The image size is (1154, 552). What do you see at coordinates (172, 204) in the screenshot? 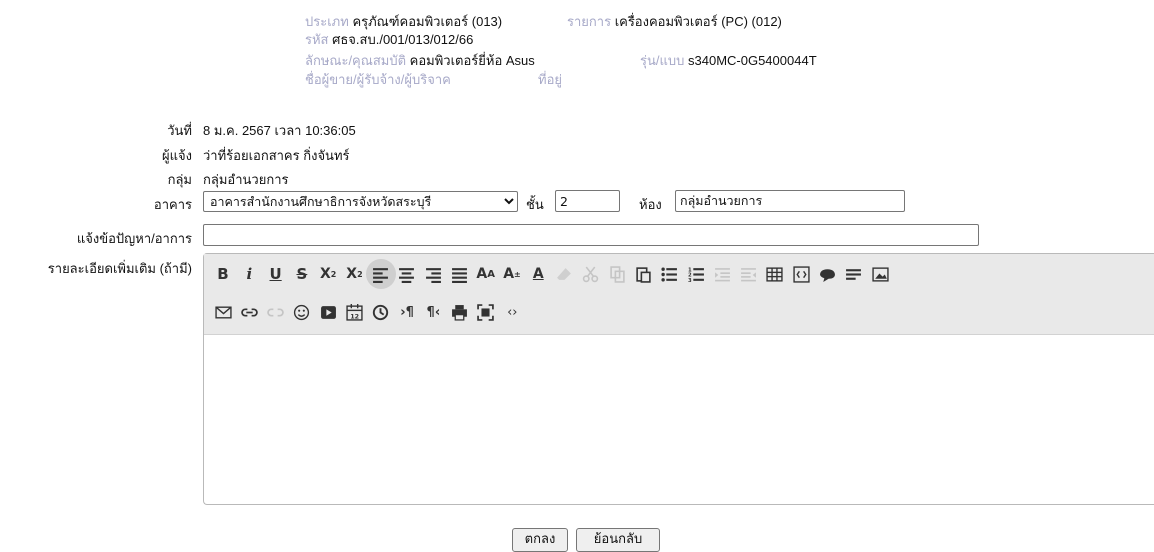
I see `building-label: อาคาร` at bounding box center [172, 204].